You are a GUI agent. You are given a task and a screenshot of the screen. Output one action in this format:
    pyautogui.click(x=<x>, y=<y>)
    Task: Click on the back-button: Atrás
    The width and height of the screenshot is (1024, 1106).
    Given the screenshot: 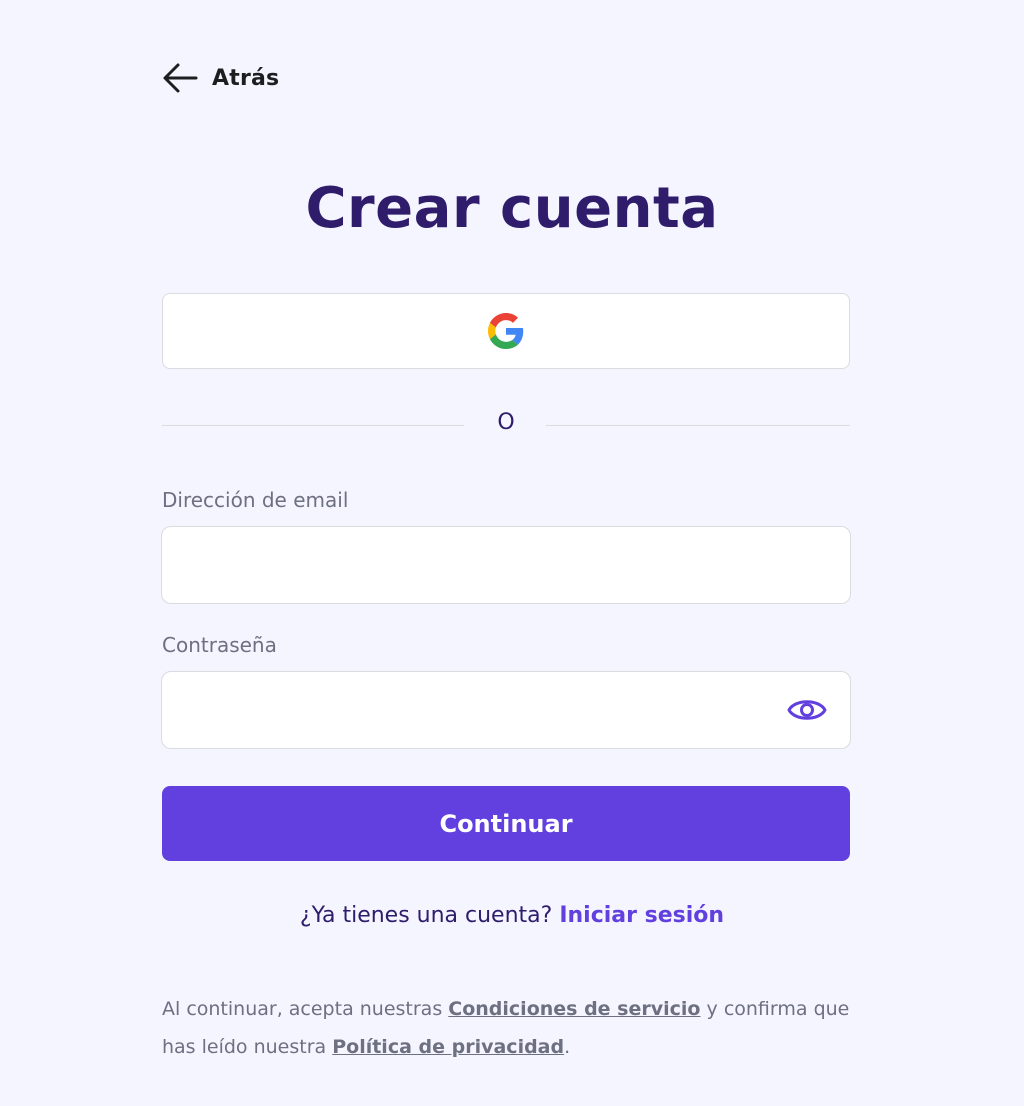 What is the action you would take?
    pyautogui.click(x=220, y=78)
    